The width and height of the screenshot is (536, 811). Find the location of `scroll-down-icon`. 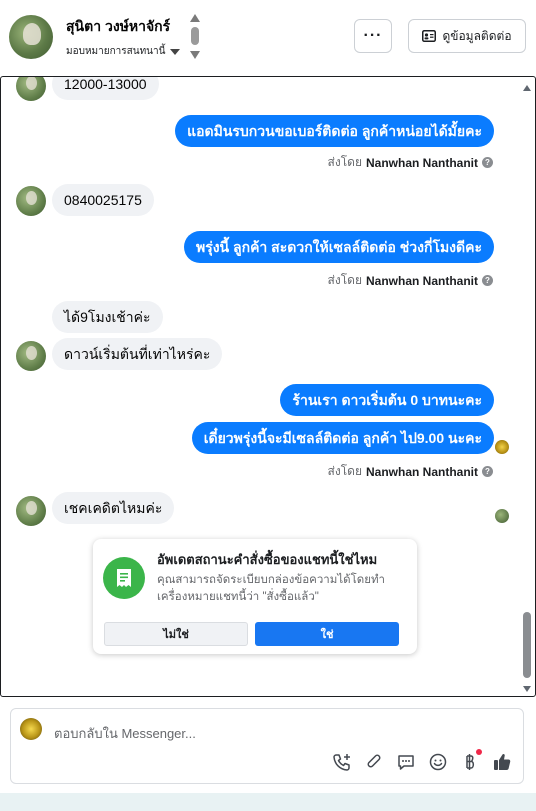

scroll-down-icon is located at coordinates (527, 689).